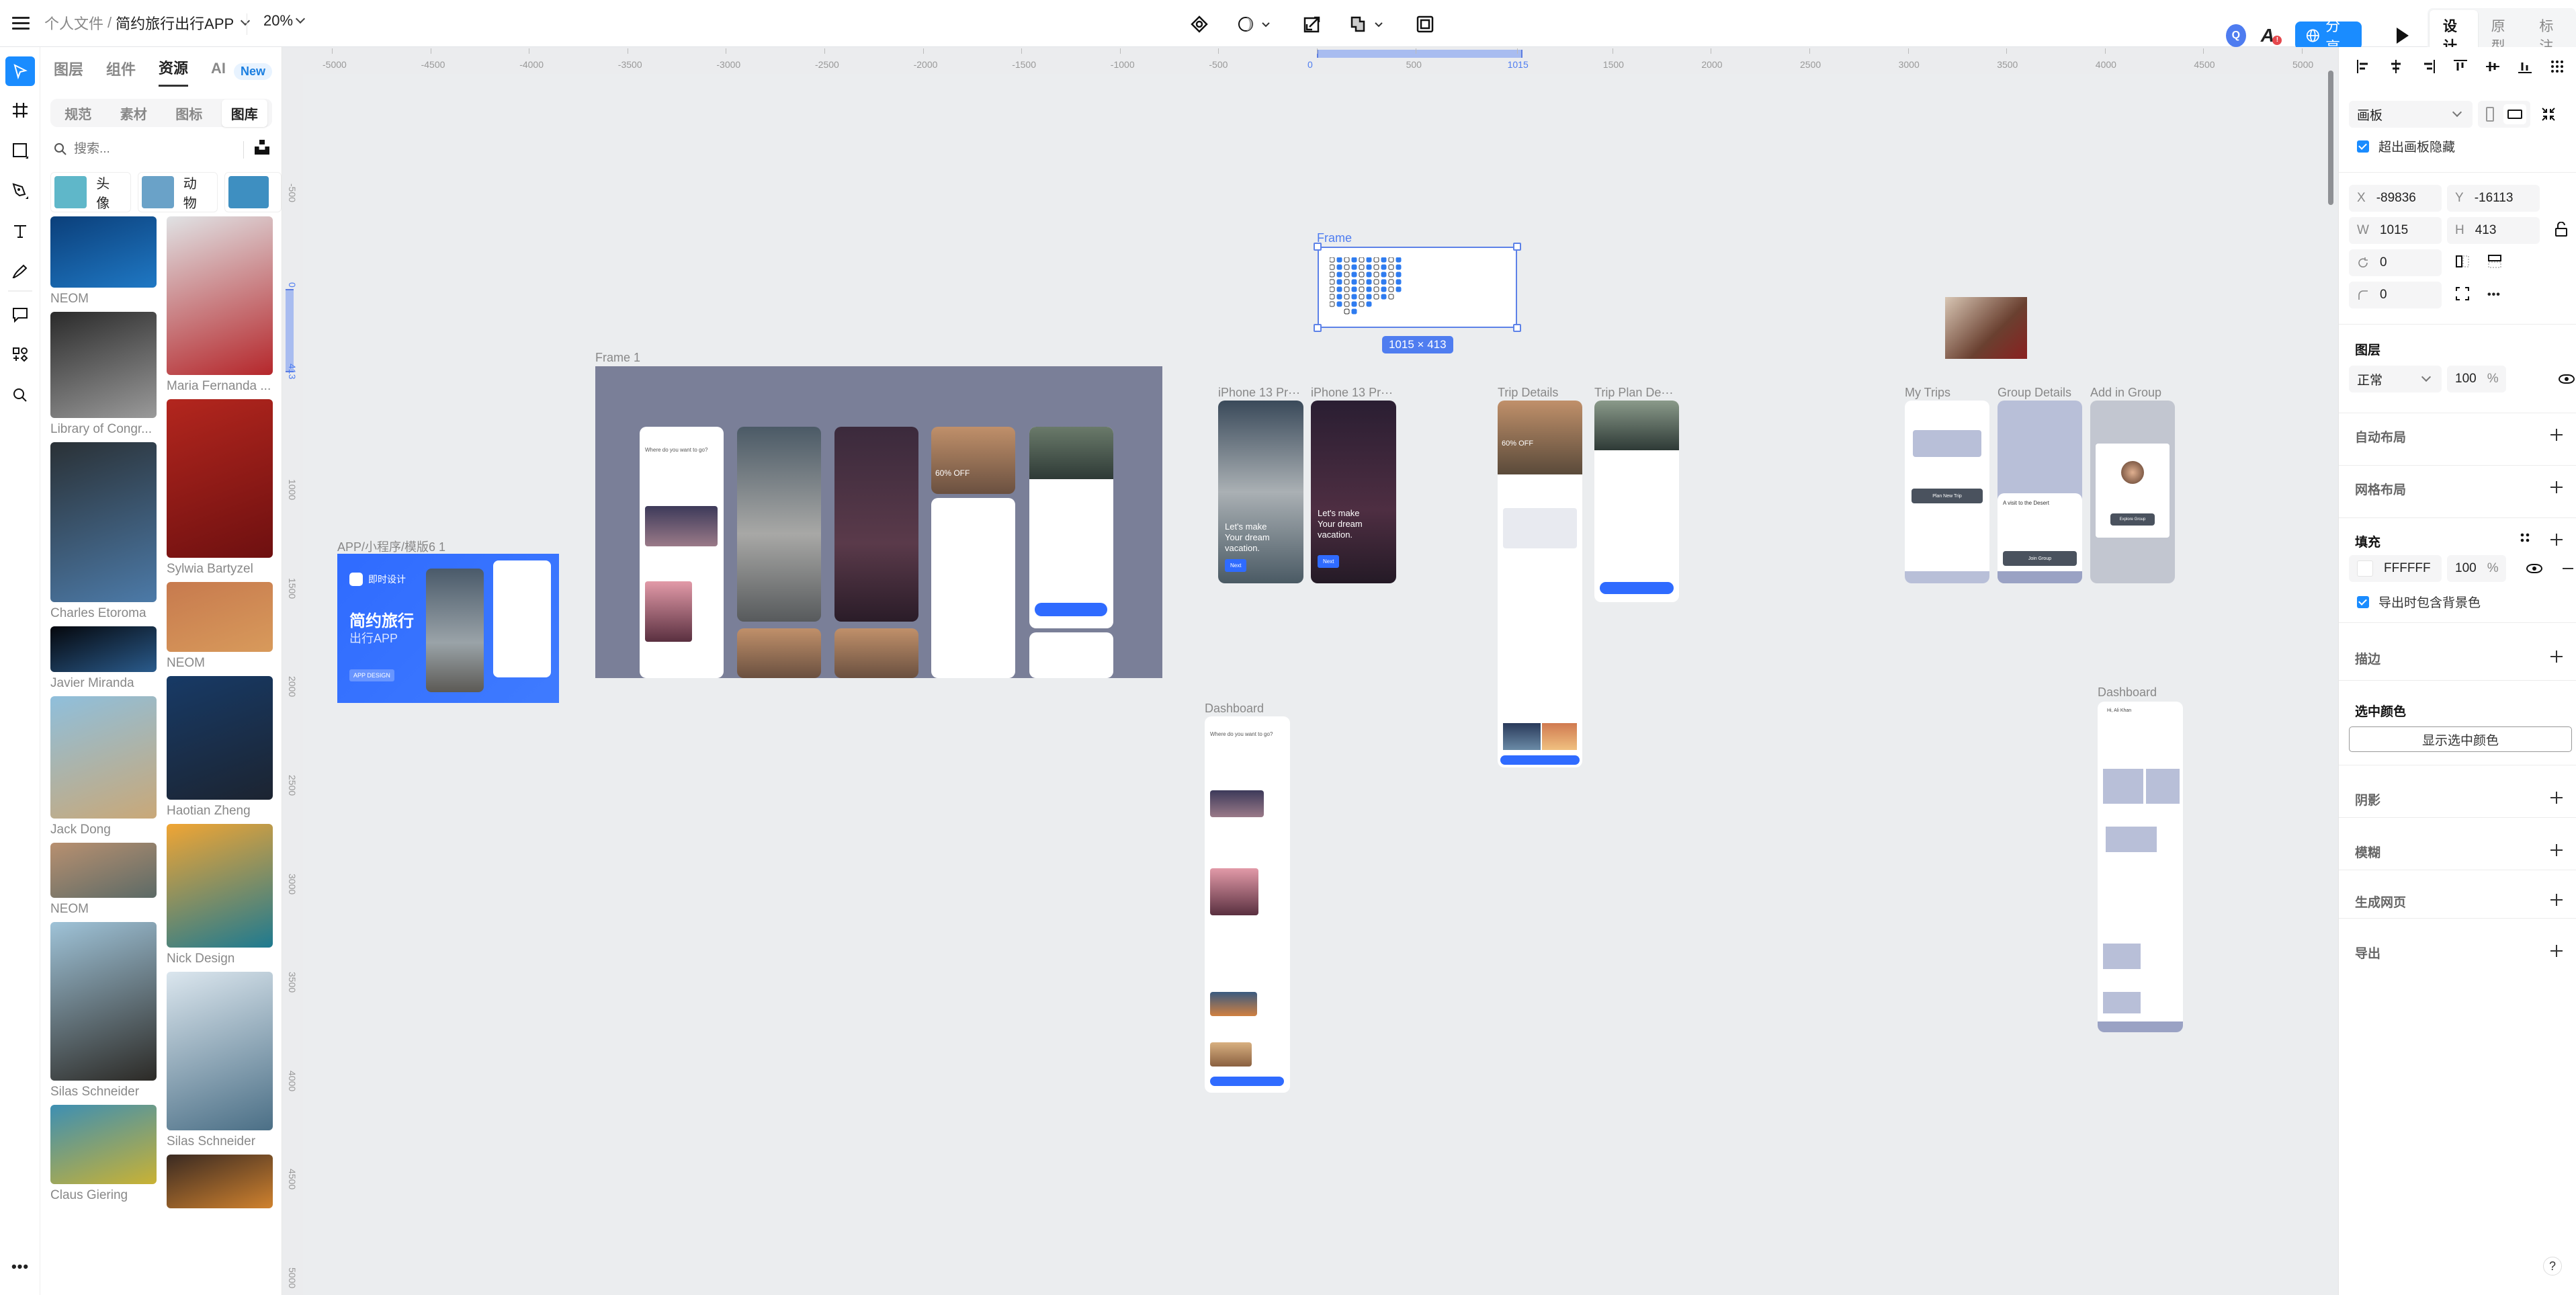 The width and height of the screenshot is (2576, 1295). Describe the element at coordinates (90, 192) in the screenshot. I see `category-avatar: 头像` at that location.